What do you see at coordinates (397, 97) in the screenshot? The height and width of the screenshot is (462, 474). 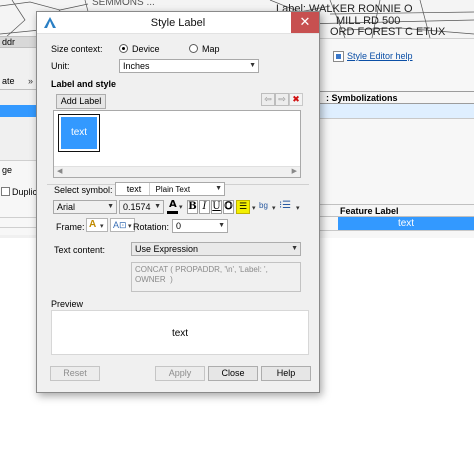 I see `symbolizations-header: : Symbolizations` at bounding box center [397, 97].